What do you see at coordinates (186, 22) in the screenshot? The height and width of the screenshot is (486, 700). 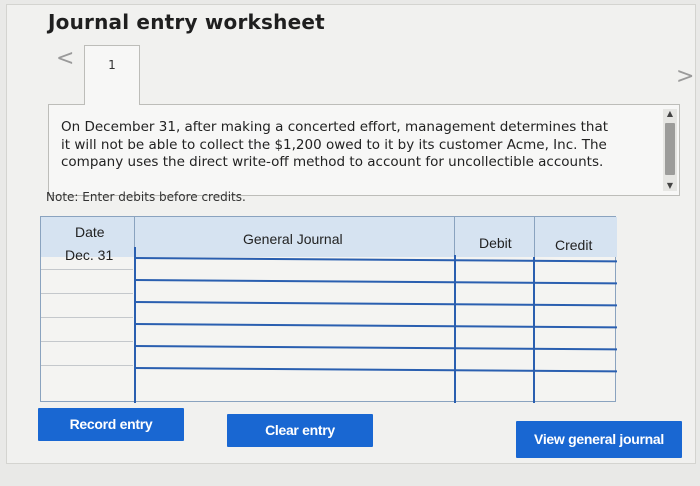 I see `page-title: Journal entry worksheet` at bounding box center [186, 22].